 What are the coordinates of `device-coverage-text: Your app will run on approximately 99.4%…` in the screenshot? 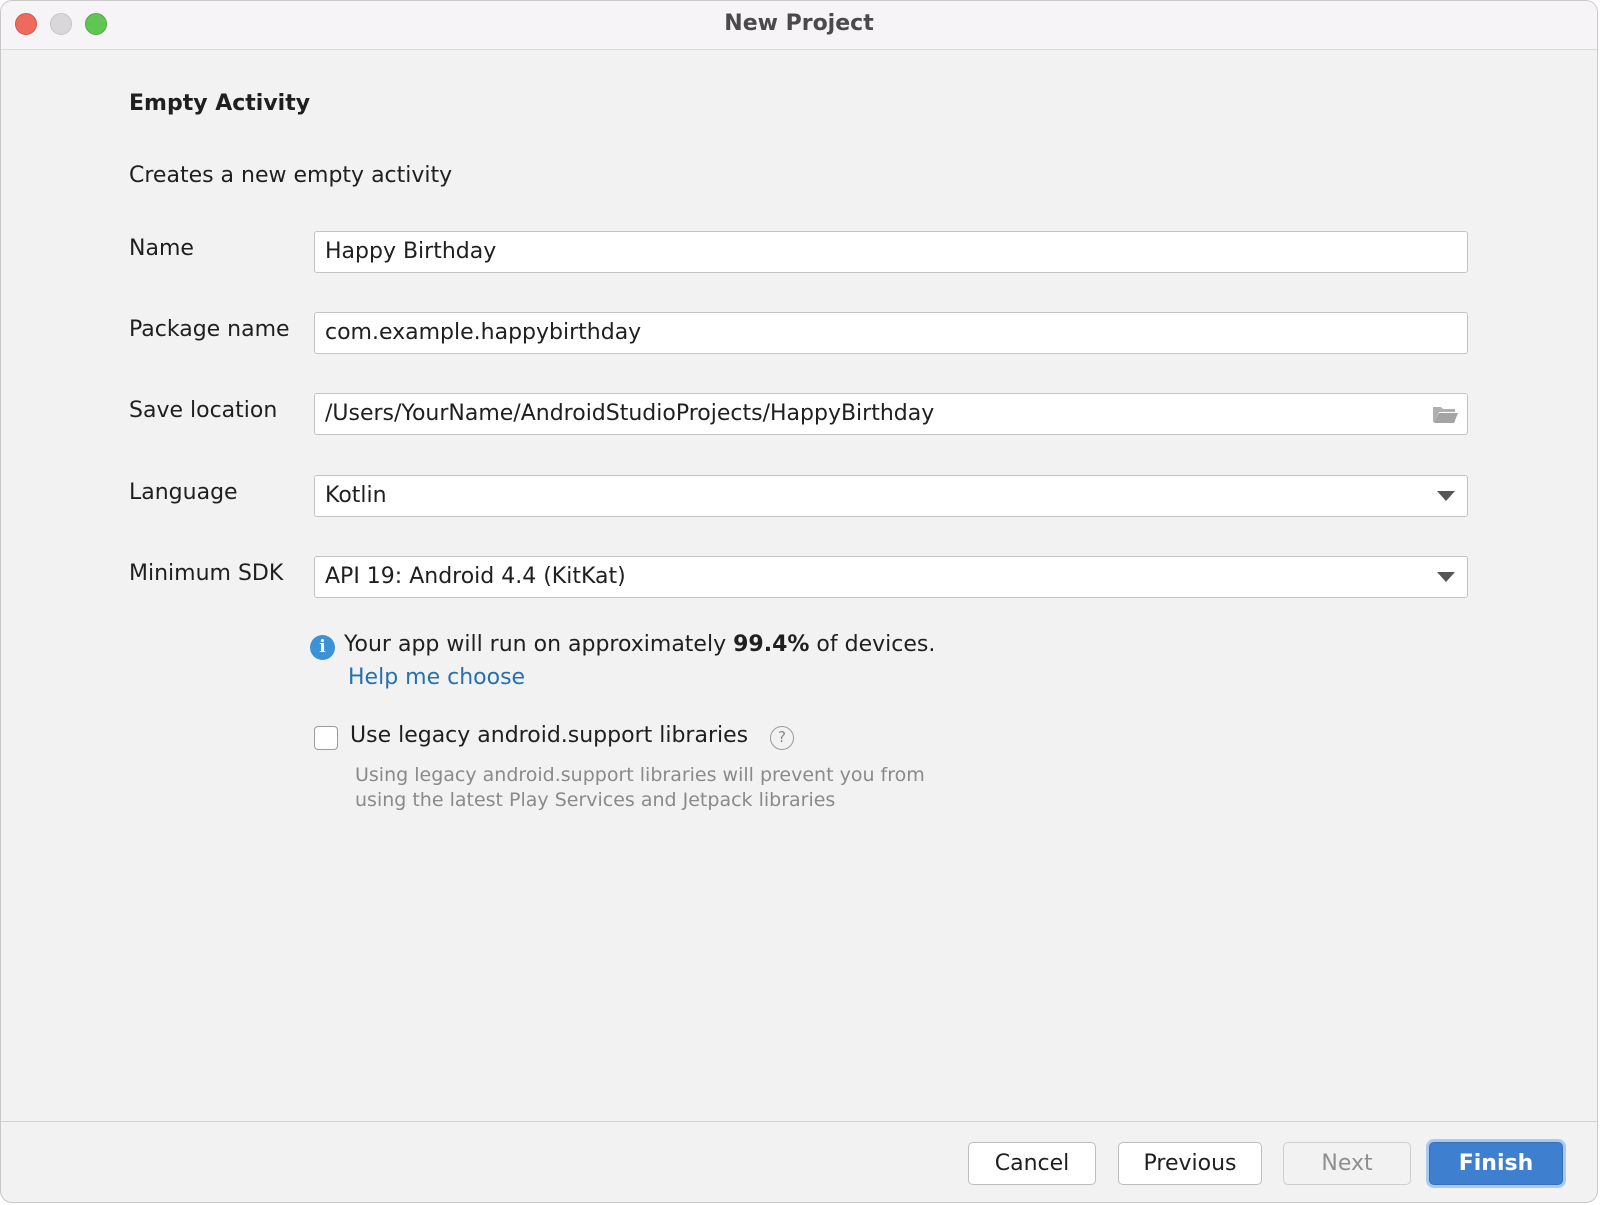 It's located at (639, 644).